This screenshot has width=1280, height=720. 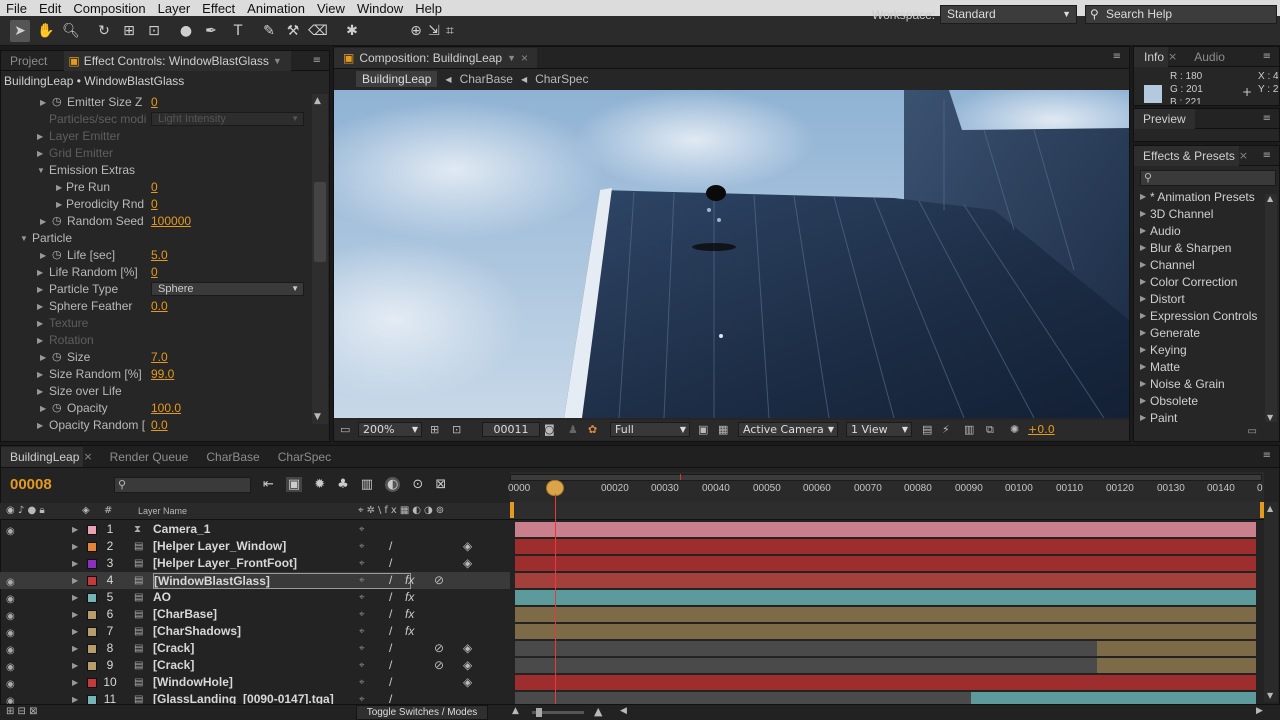 What do you see at coordinates (162, 374) in the screenshot?
I see `effect-property-value: 99.0` at bounding box center [162, 374].